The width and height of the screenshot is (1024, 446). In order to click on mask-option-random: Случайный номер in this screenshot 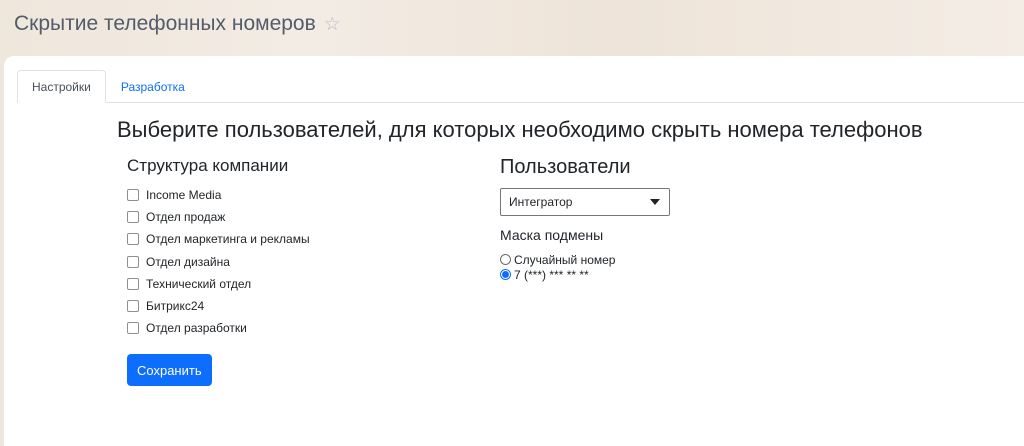, I will do `click(650, 259)`.